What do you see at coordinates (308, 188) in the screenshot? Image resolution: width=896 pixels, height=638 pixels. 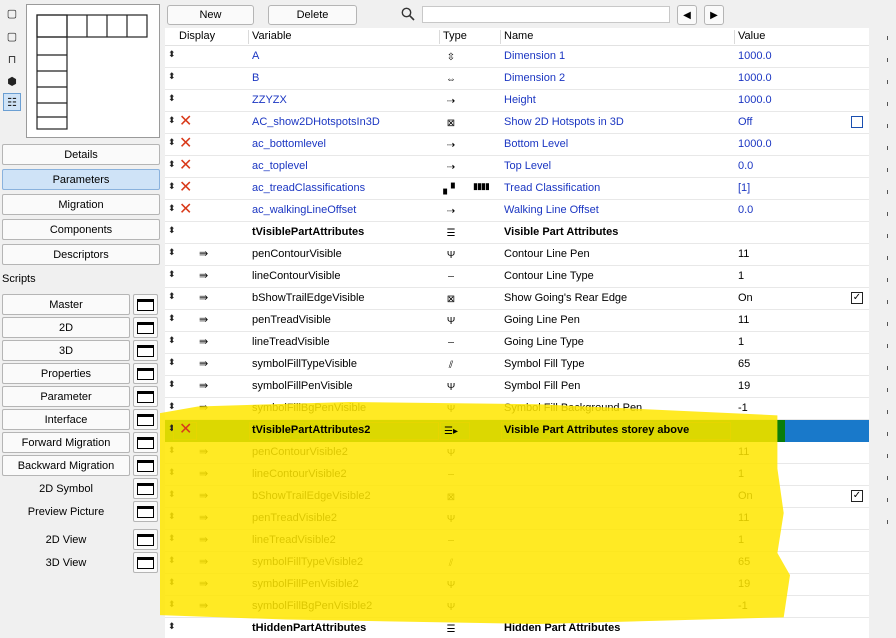 I see `variable-cell: ac_treadClassifications` at bounding box center [308, 188].